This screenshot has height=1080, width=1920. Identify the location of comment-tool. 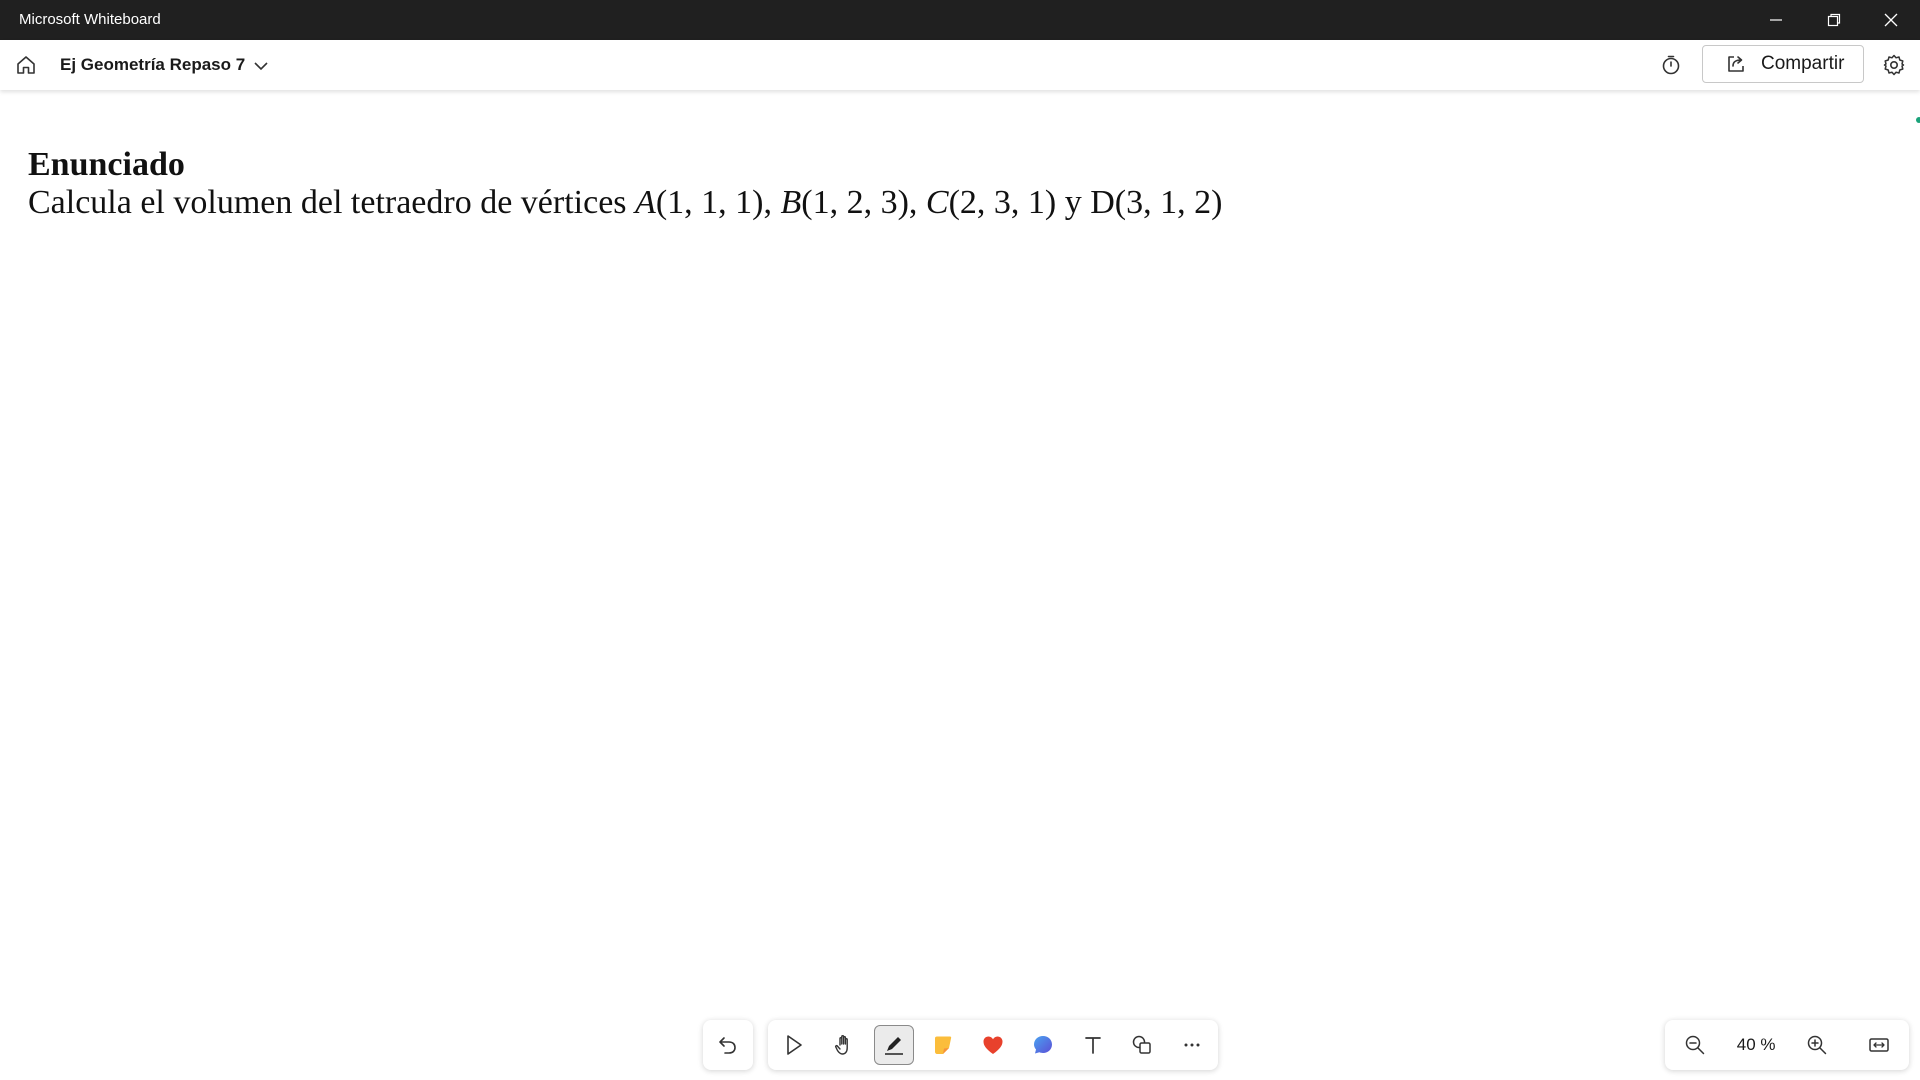
(1043, 1045).